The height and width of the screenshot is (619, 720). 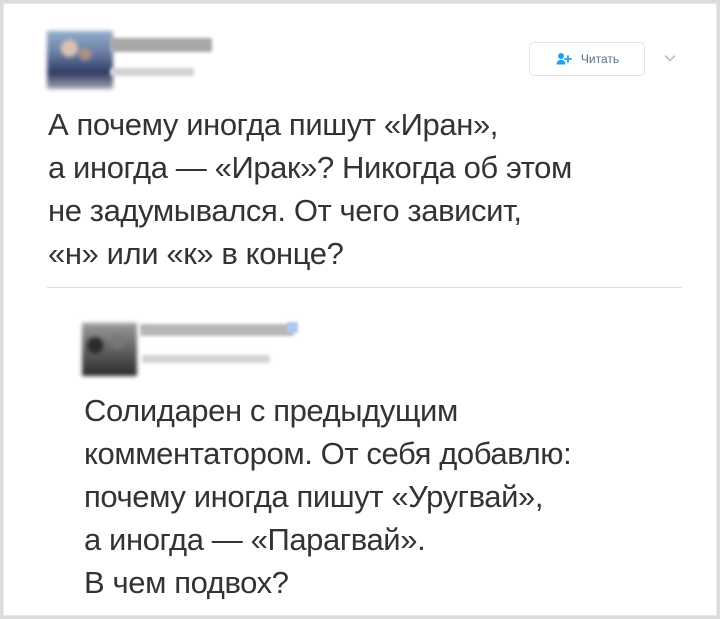 What do you see at coordinates (564, 59) in the screenshot?
I see `add-user-icon` at bounding box center [564, 59].